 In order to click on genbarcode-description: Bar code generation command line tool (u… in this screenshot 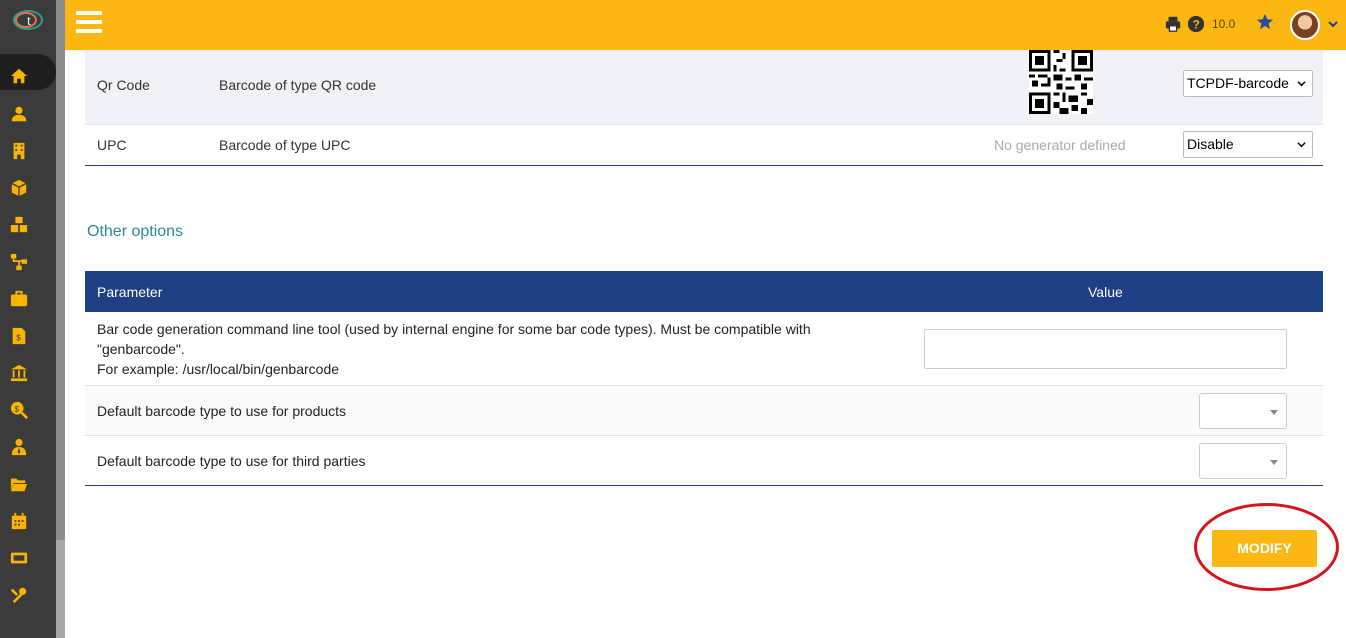, I will do `click(454, 349)`.